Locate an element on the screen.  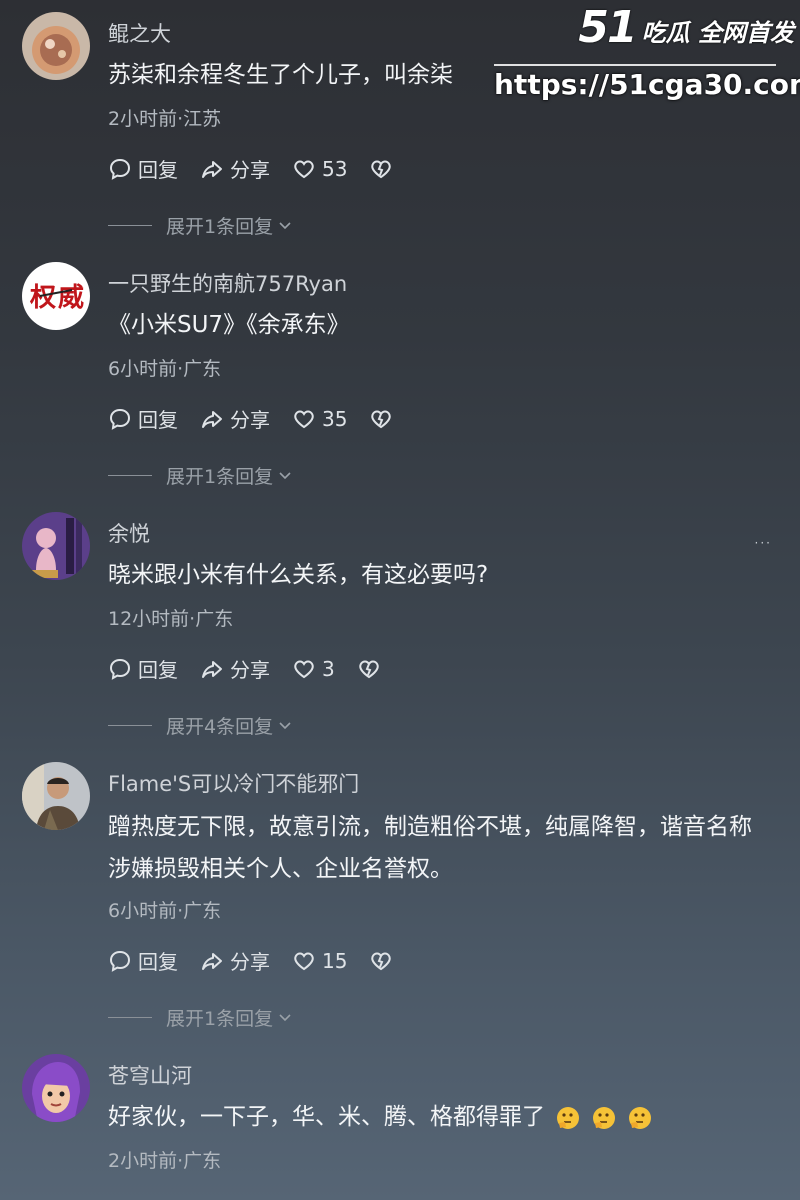
watermark-logo-number: 51 is located at coordinates (607, 27).